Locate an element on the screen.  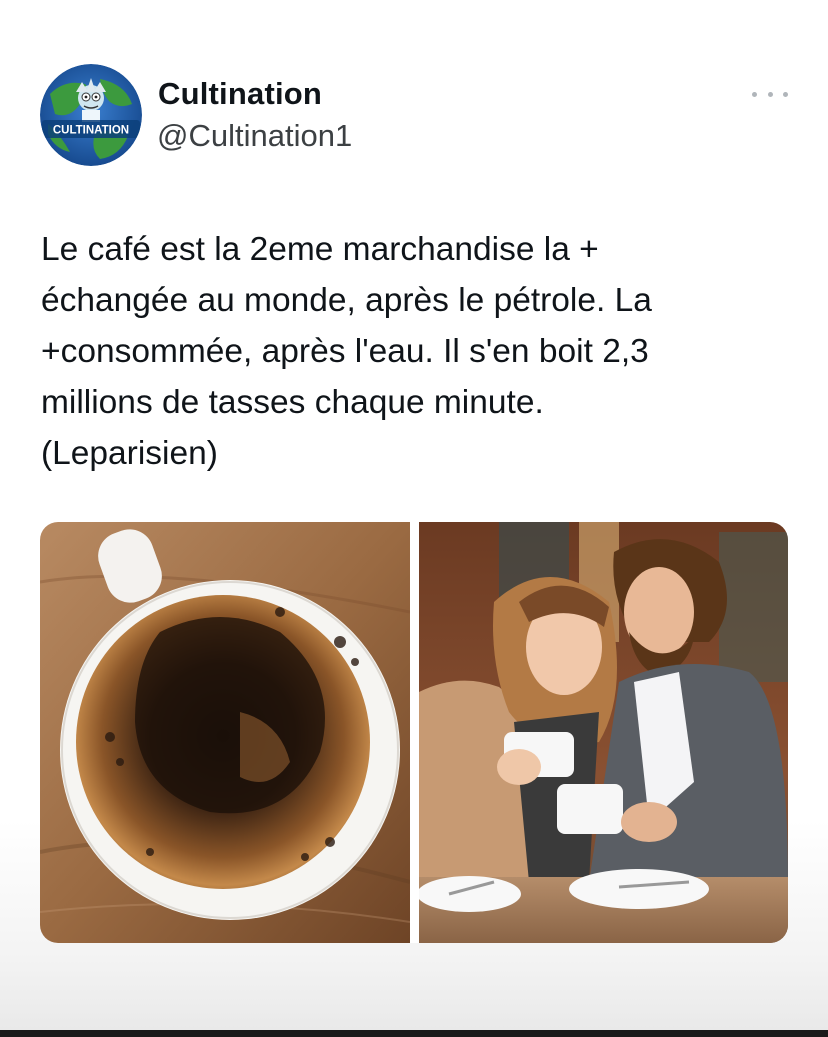
tweet-text-line: échangée au monde, après le pétrole. La is located at coordinates (346, 300).